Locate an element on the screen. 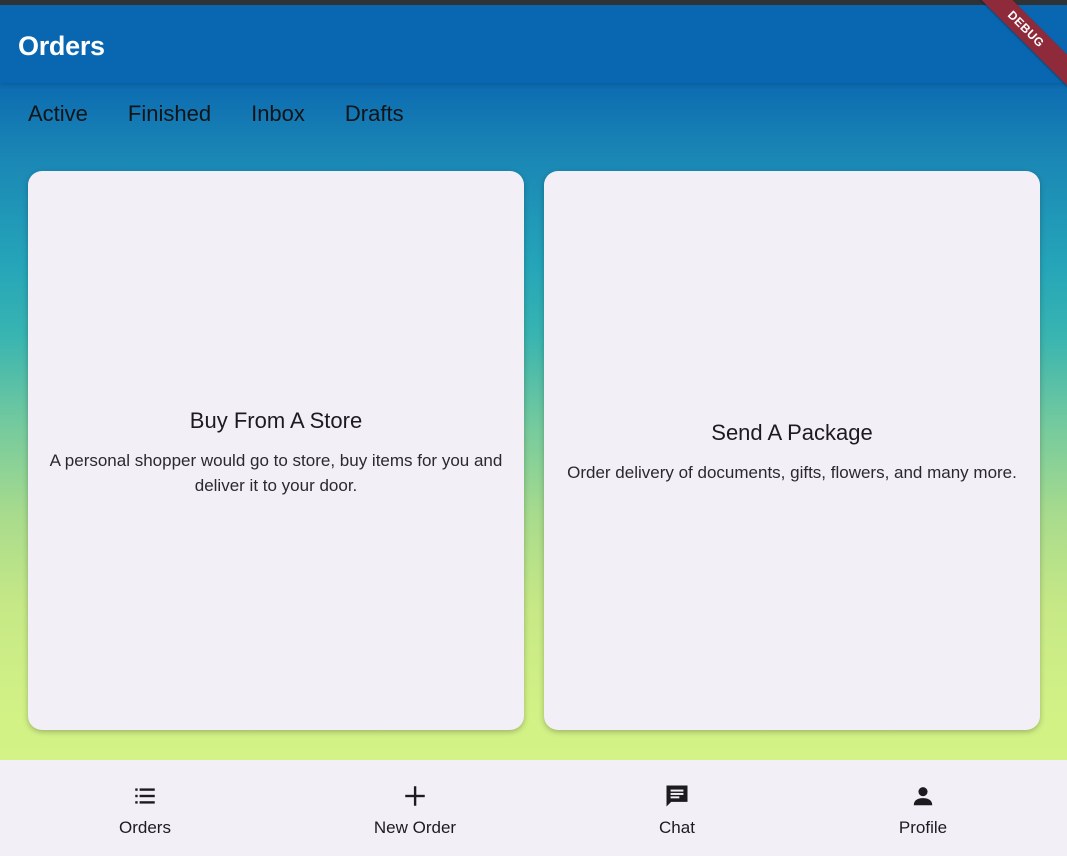  list-icon is located at coordinates (145, 796).